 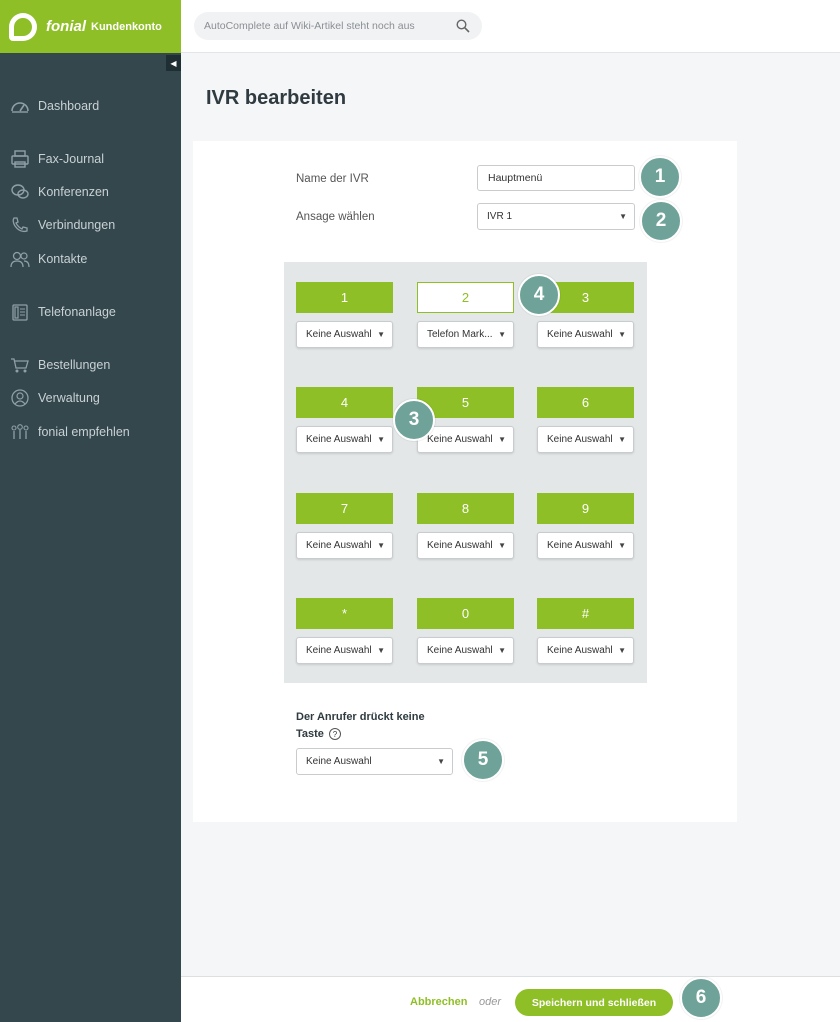 What do you see at coordinates (66, 26) in the screenshot?
I see `brand-name: fonial` at bounding box center [66, 26].